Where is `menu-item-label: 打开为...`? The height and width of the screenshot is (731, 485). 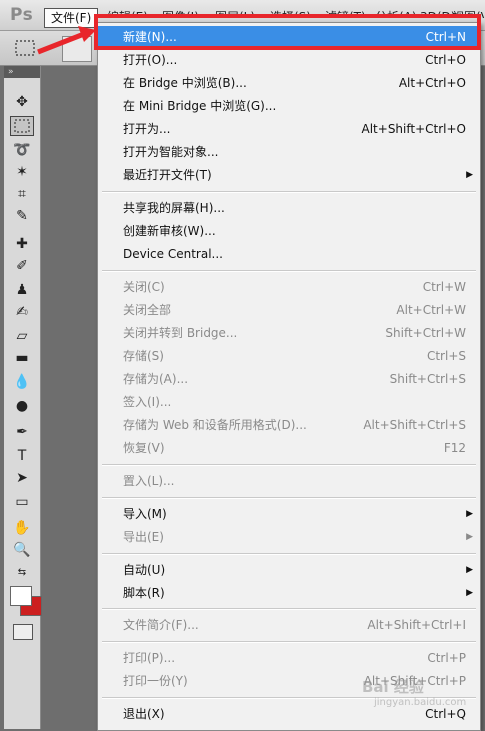
menu-item-label: 打开为... is located at coordinates (147, 129).